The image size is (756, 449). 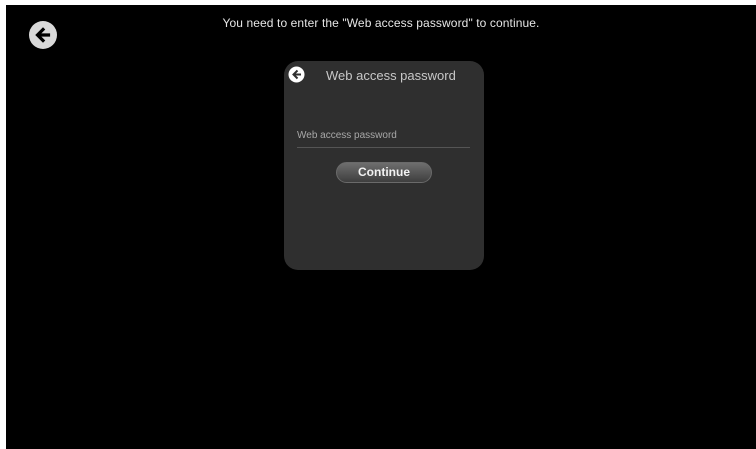 I want to click on arrow-left-circle-icon, so click(x=296, y=74).